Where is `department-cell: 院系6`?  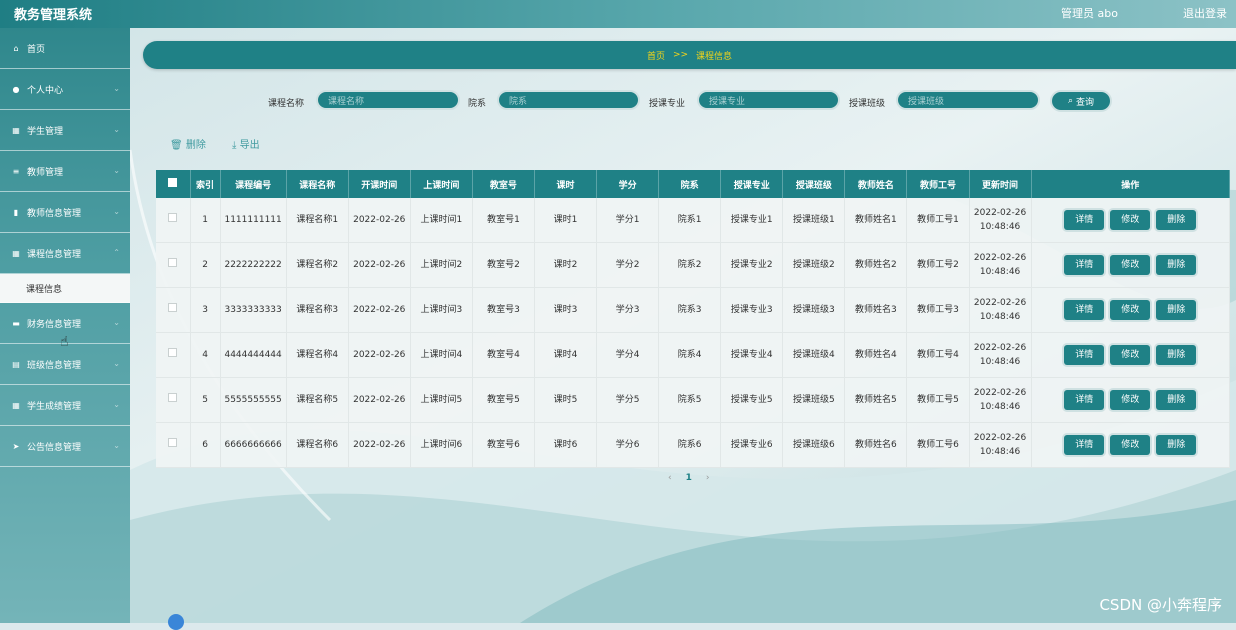 department-cell: 院系6 is located at coordinates (690, 445).